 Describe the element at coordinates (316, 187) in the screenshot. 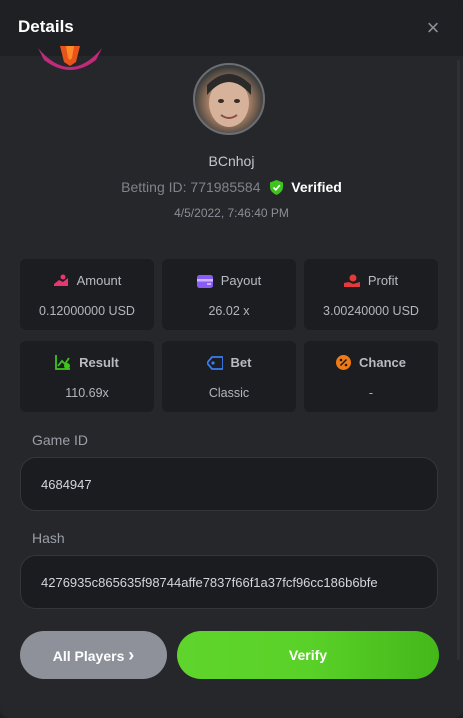

I see `verified-label: Verified` at that location.